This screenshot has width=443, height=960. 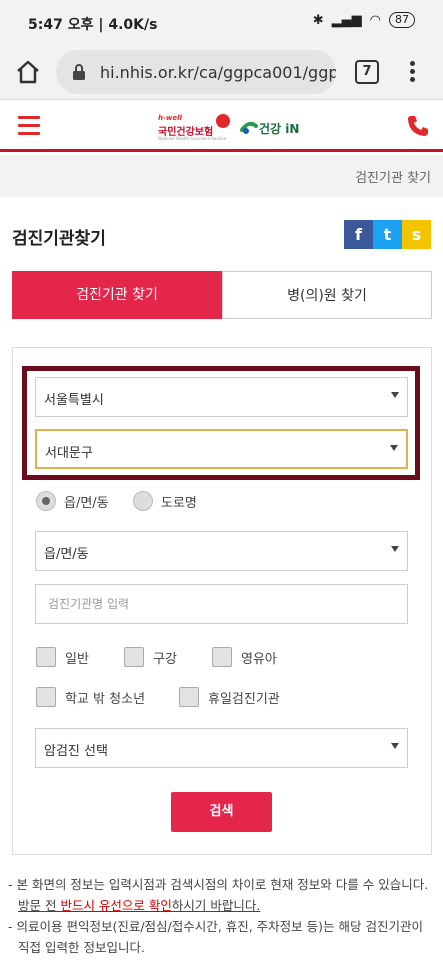 What do you see at coordinates (90, 697) in the screenshot?
I see `checkbox-out-of-school-youth: 학교 밖 청소년` at bounding box center [90, 697].